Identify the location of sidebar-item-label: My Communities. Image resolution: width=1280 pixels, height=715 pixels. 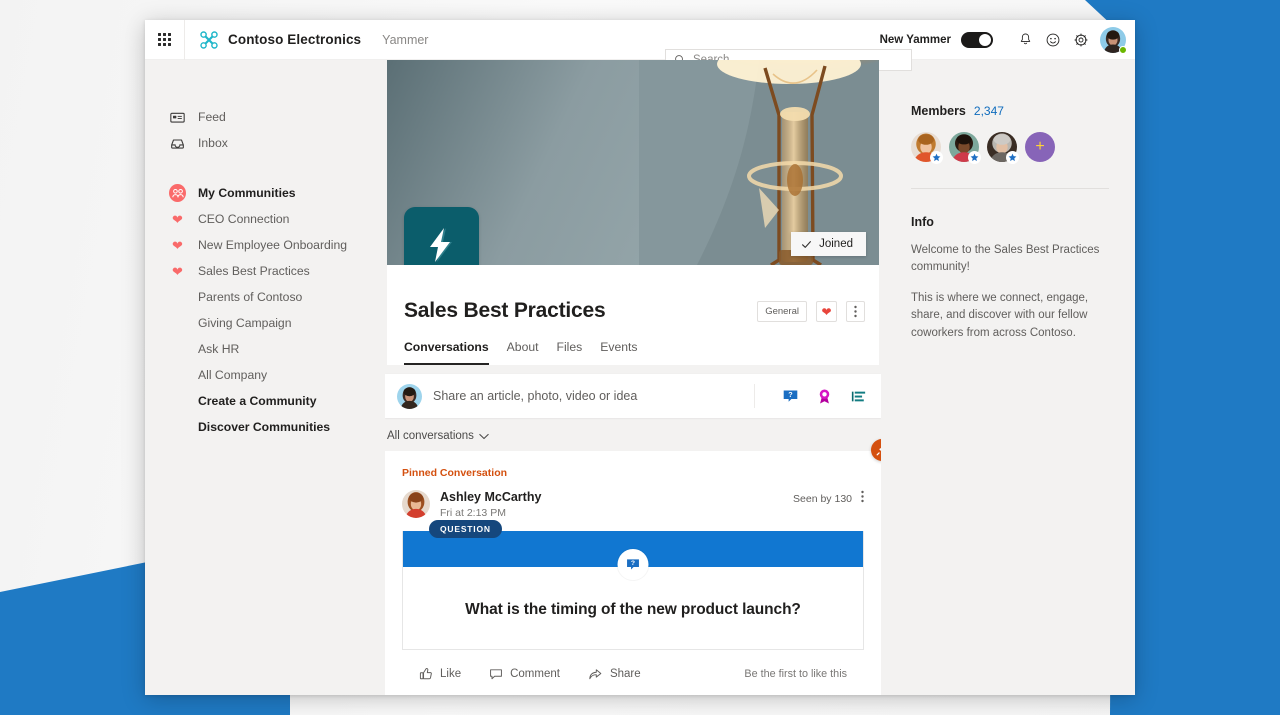
(247, 193).